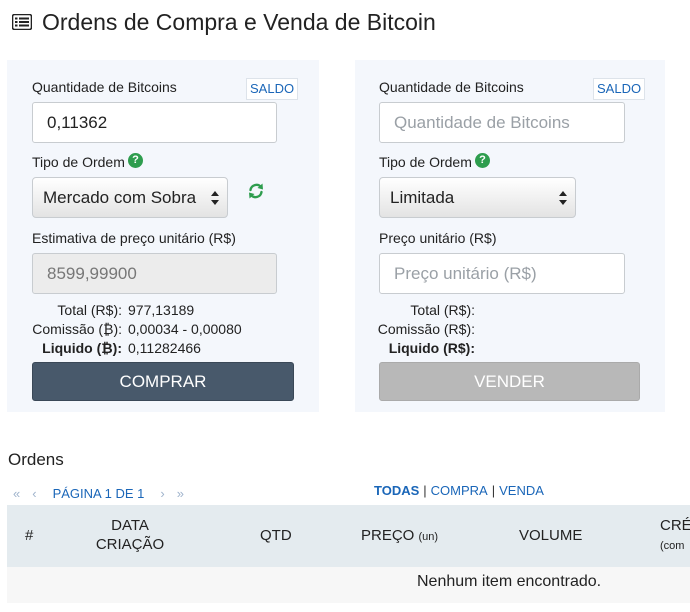 This screenshot has height=612, width=690. I want to click on sell-summary-total: Total (R$):, so click(510, 310).